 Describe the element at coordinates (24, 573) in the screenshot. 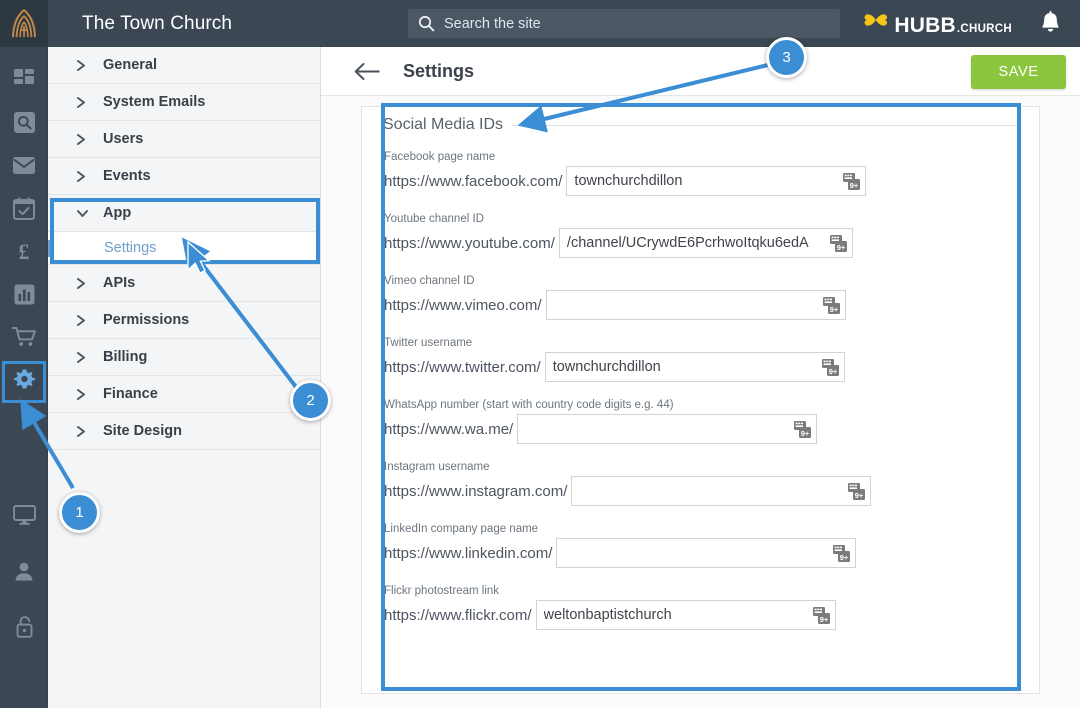

I see `sidebar-item-profile` at that location.